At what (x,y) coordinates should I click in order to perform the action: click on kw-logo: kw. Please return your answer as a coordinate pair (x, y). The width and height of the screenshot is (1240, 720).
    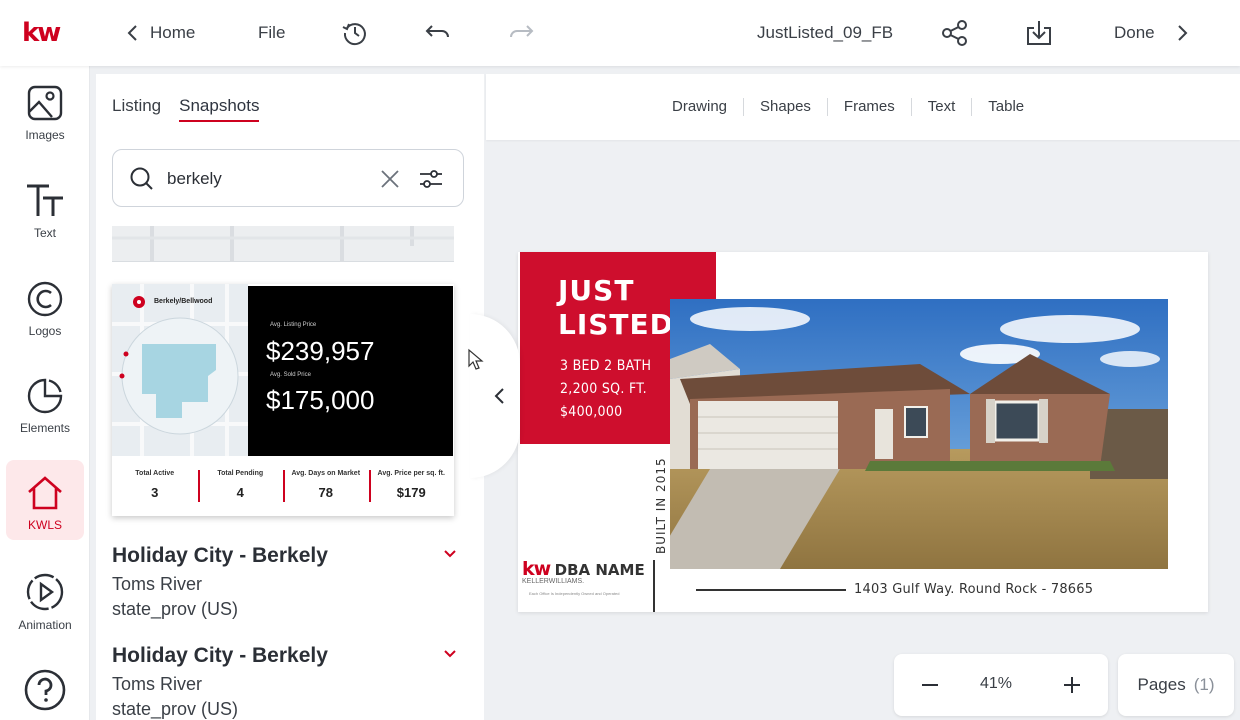
    Looking at the image, I should click on (41, 33).